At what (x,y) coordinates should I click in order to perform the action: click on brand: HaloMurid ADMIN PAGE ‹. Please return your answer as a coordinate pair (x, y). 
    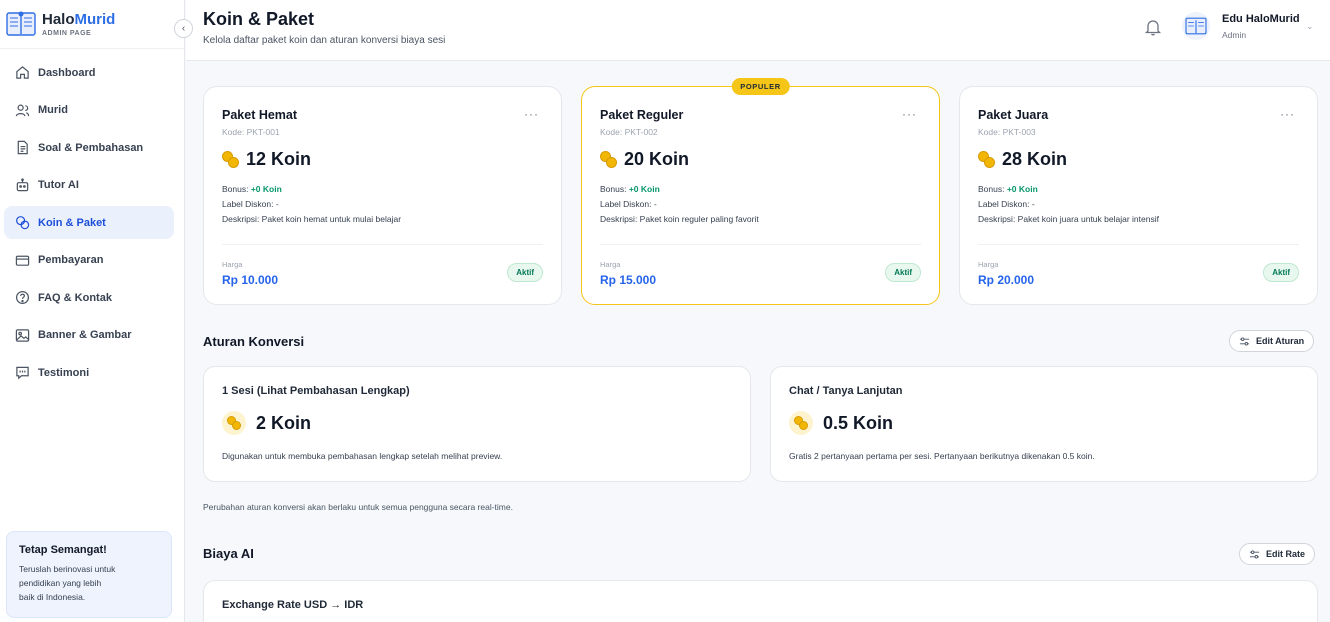
    Looking at the image, I should click on (96, 24).